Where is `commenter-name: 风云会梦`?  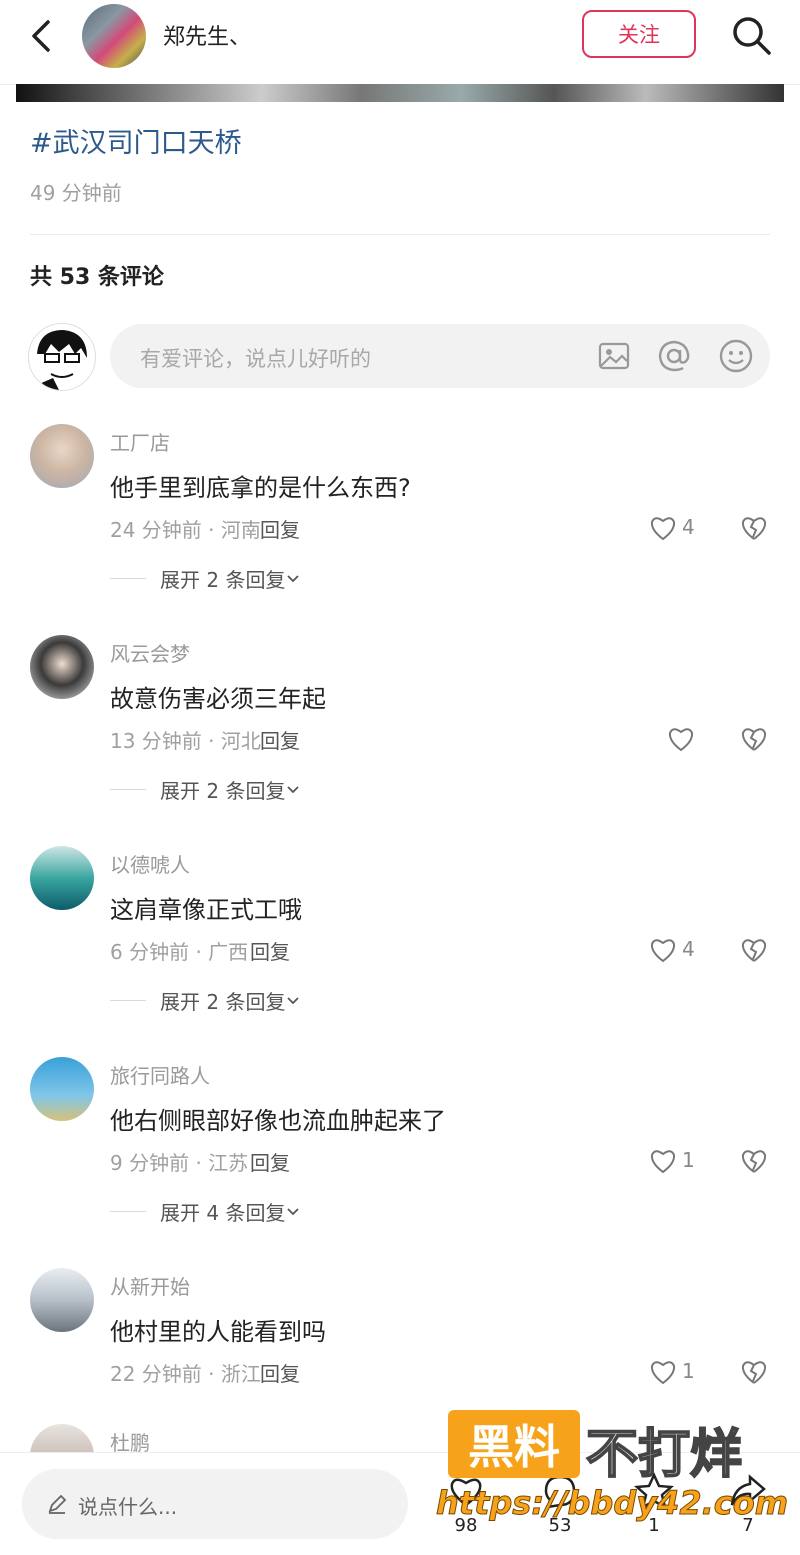 commenter-name: 风云会梦 is located at coordinates (150, 652).